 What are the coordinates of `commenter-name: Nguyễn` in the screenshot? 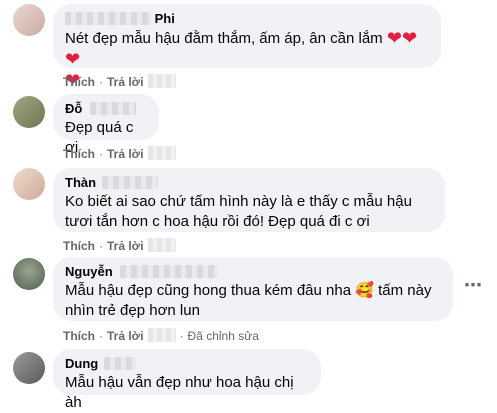 It's located at (253, 272).